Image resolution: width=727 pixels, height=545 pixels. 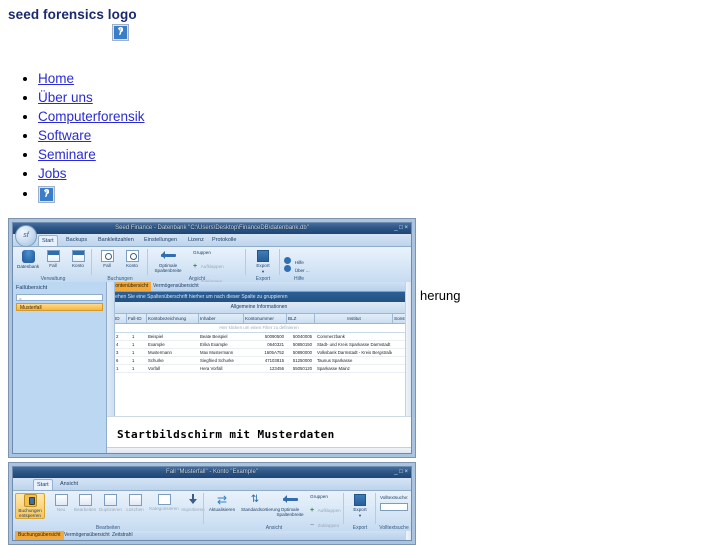 What do you see at coordinates (259, 450) in the screenshot?
I see `horizontal-scrollbar` at bounding box center [259, 450].